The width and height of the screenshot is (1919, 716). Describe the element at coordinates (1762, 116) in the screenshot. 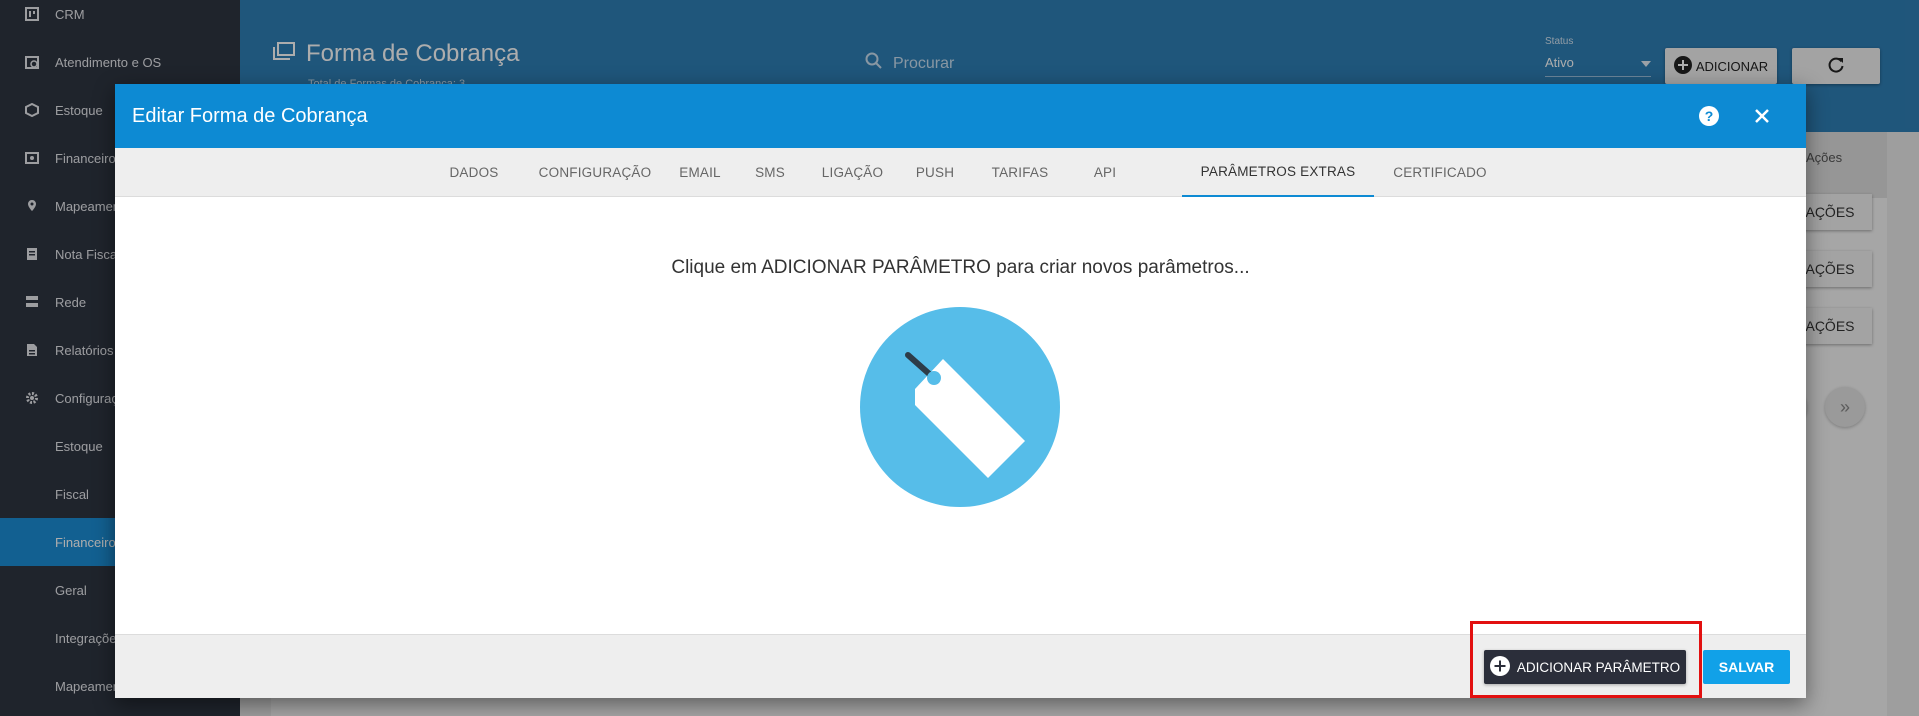

I see `close-icon` at that location.